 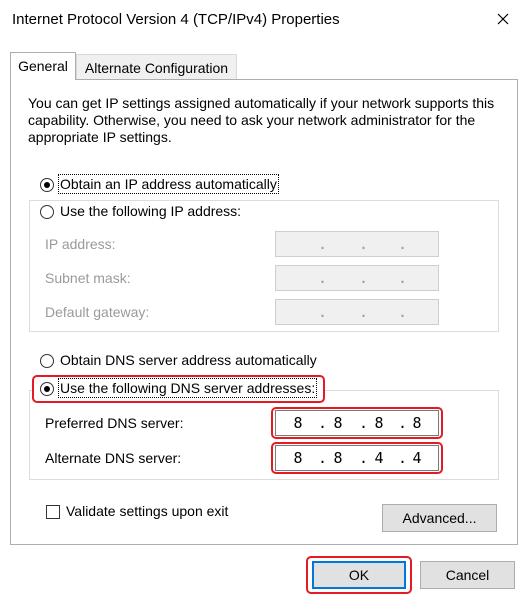 I want to click on alternate-dns-label: Alternate DNS server:, so click(x=113, y=458).